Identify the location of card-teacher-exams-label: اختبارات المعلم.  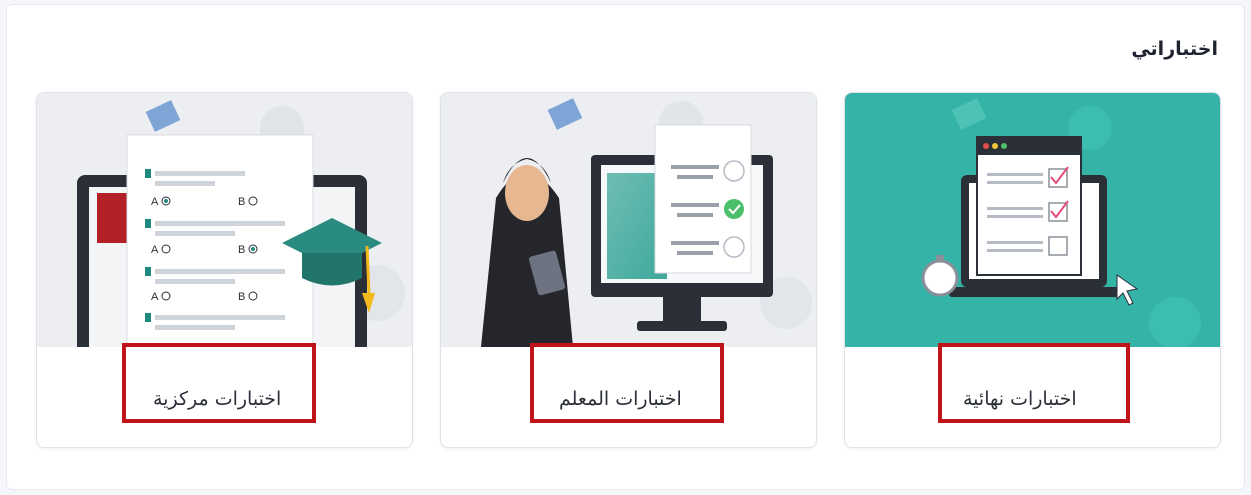
(620, 399).